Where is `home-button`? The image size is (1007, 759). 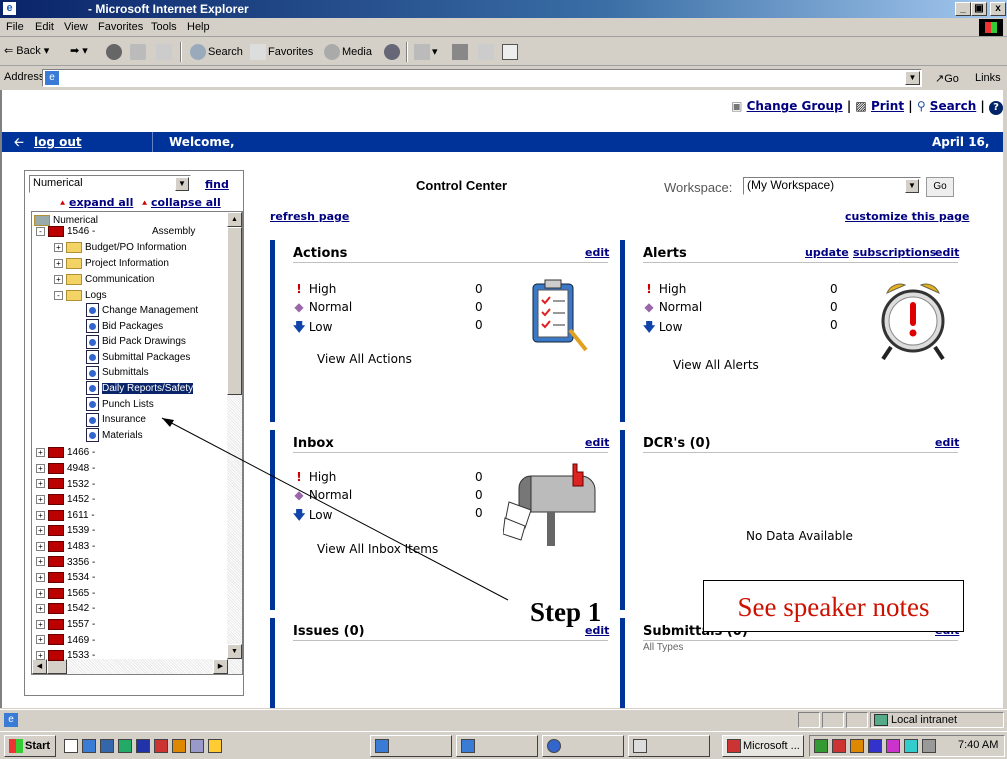 home-button is located at coordinates (165, 52).